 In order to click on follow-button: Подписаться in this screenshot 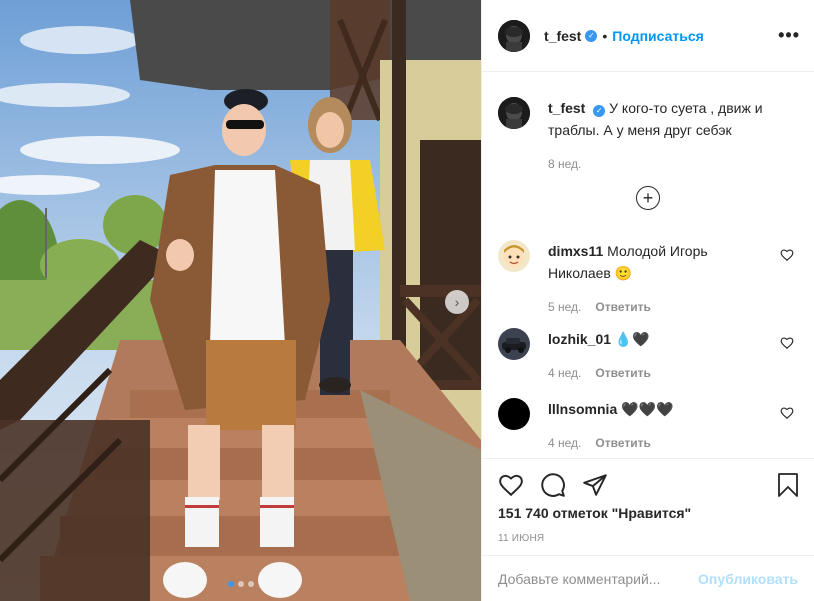, I will do `click(658, 36)`.